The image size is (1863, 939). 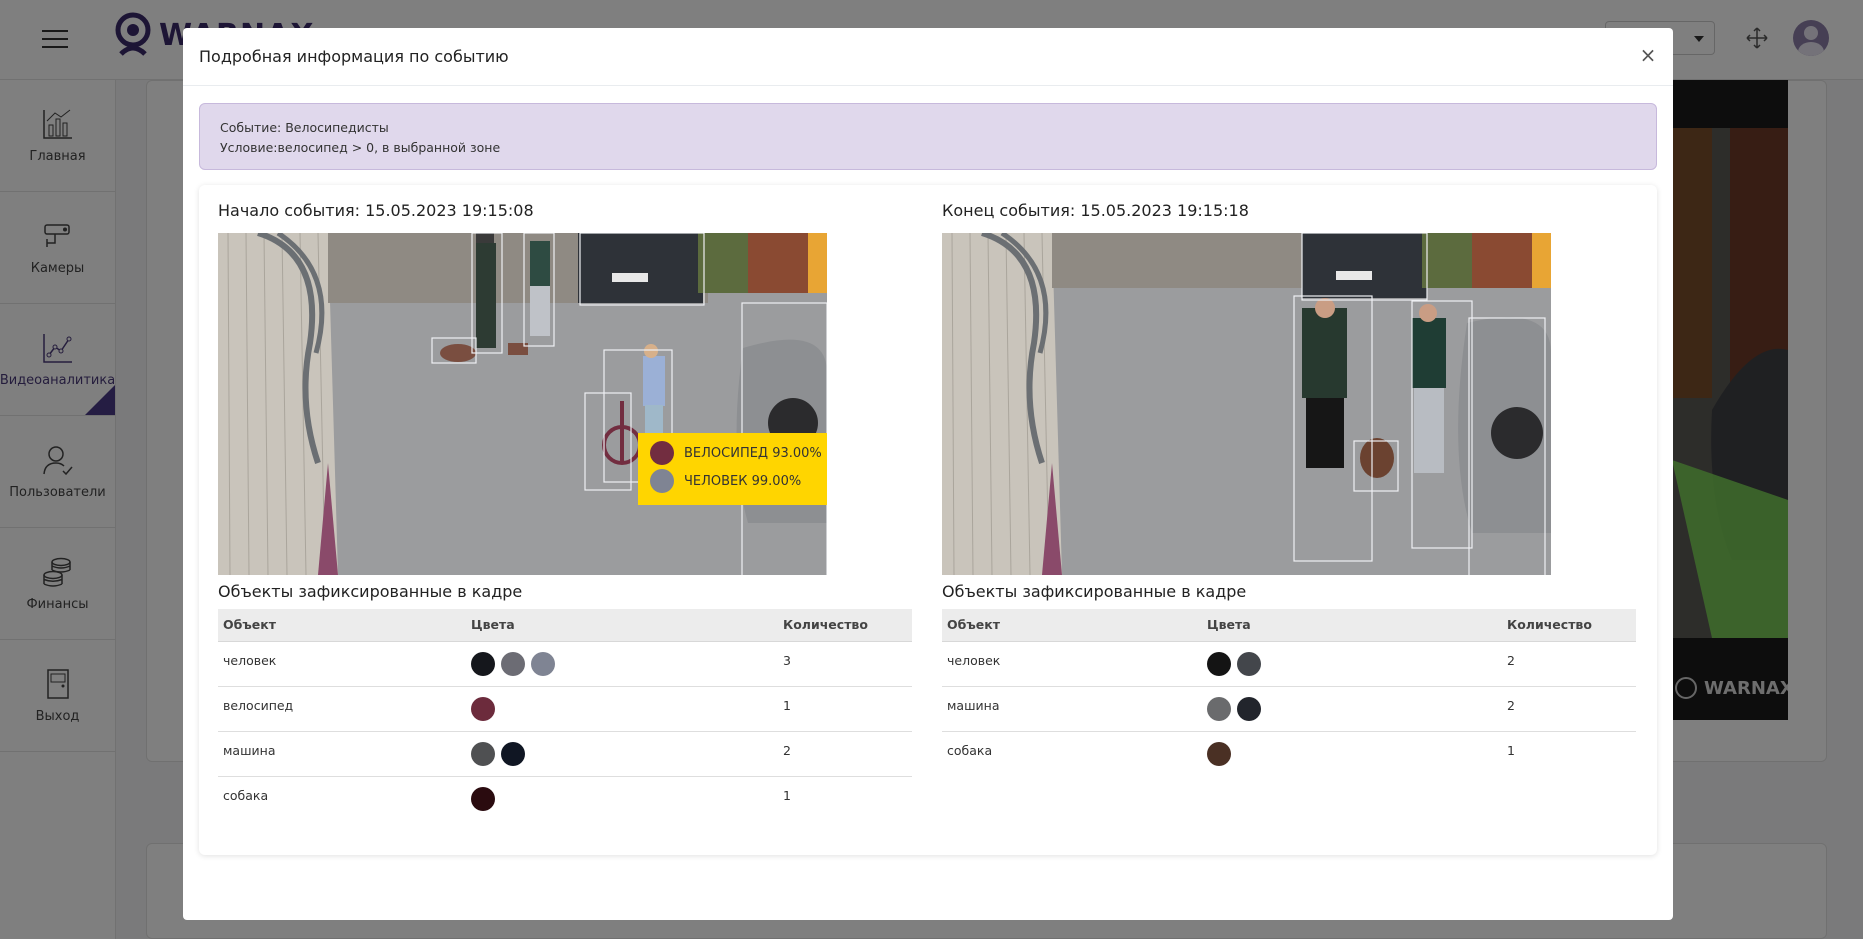 What do you see at coordinates (376, 210) in the screenshot?
I see `event-start-title: Начало события: 15.05.2023 19:15:08` at bounding box center [376, 210].